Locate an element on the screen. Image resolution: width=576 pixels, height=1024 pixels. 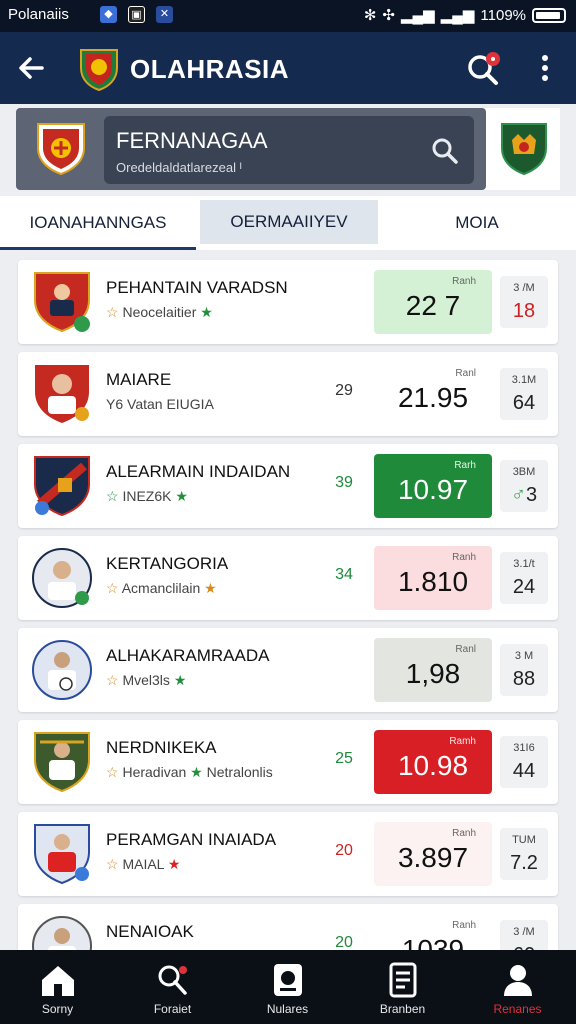
search-icon is located at coordinates (484, 72).